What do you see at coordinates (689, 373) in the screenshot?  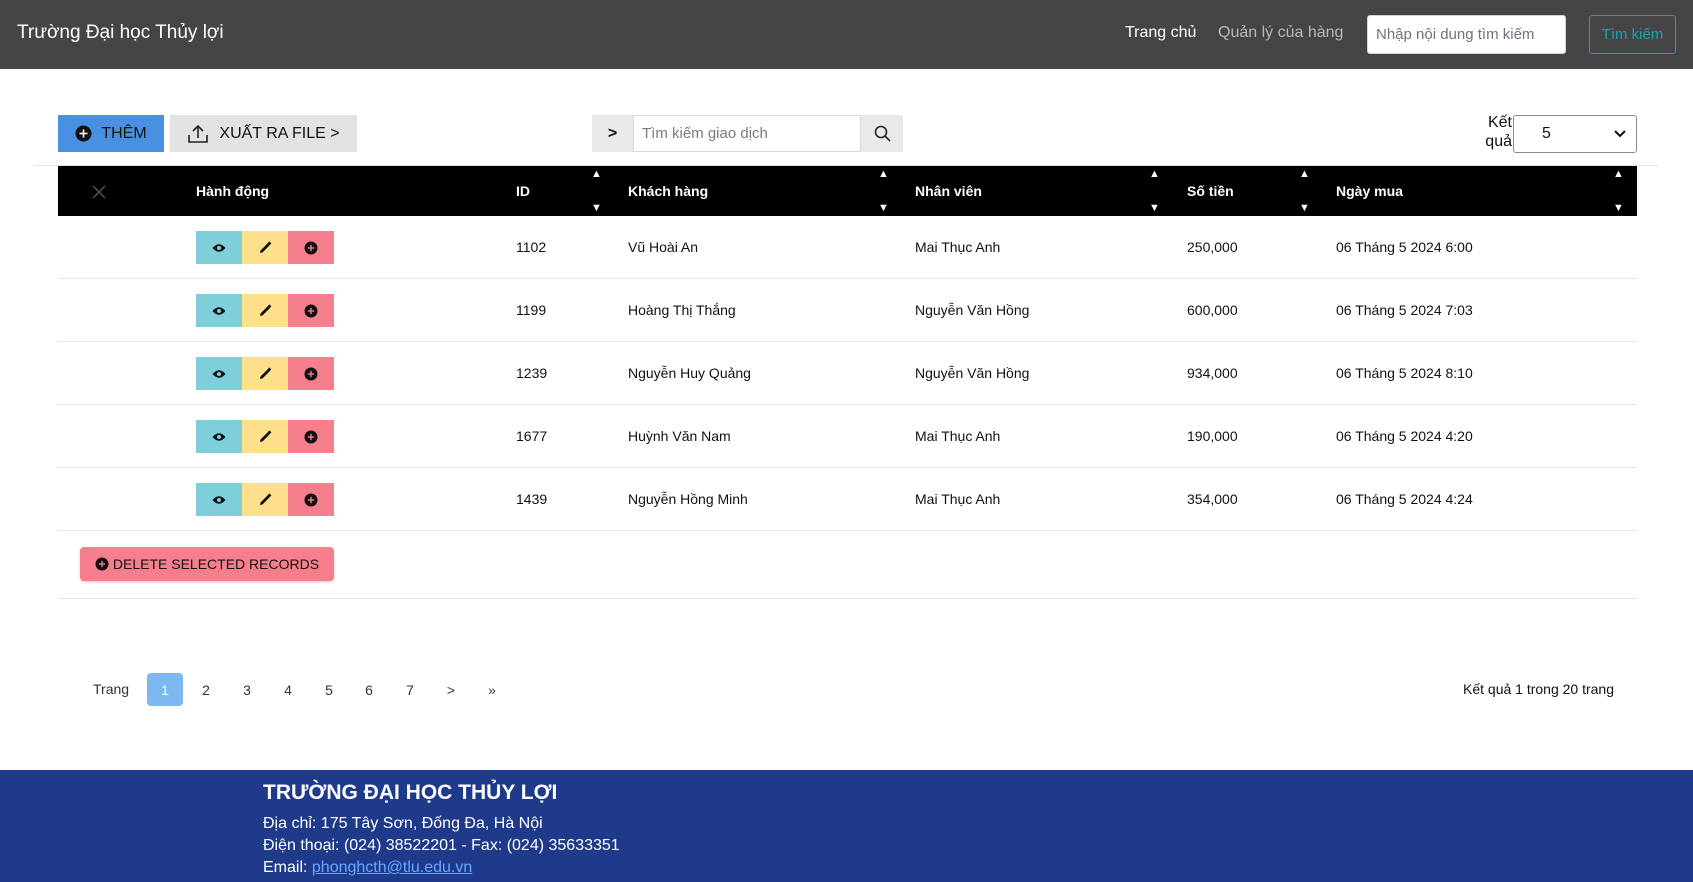 I see `cell-customer: Nguyễn Huy Quảng` at bounding box center [689, 373].